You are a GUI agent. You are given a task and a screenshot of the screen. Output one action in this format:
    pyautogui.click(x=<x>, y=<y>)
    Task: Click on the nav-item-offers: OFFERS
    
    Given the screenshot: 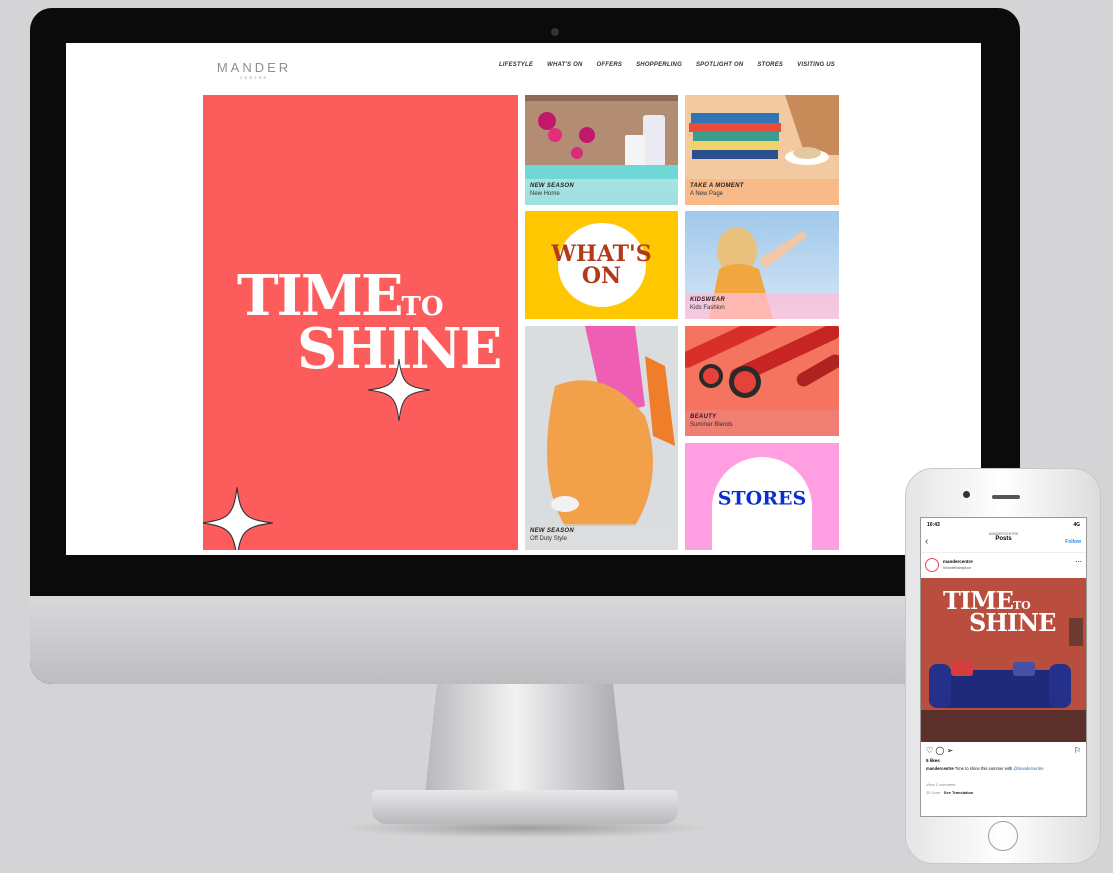 What is the action you would take?
    pyautogui.click(x=610, y=65)
    